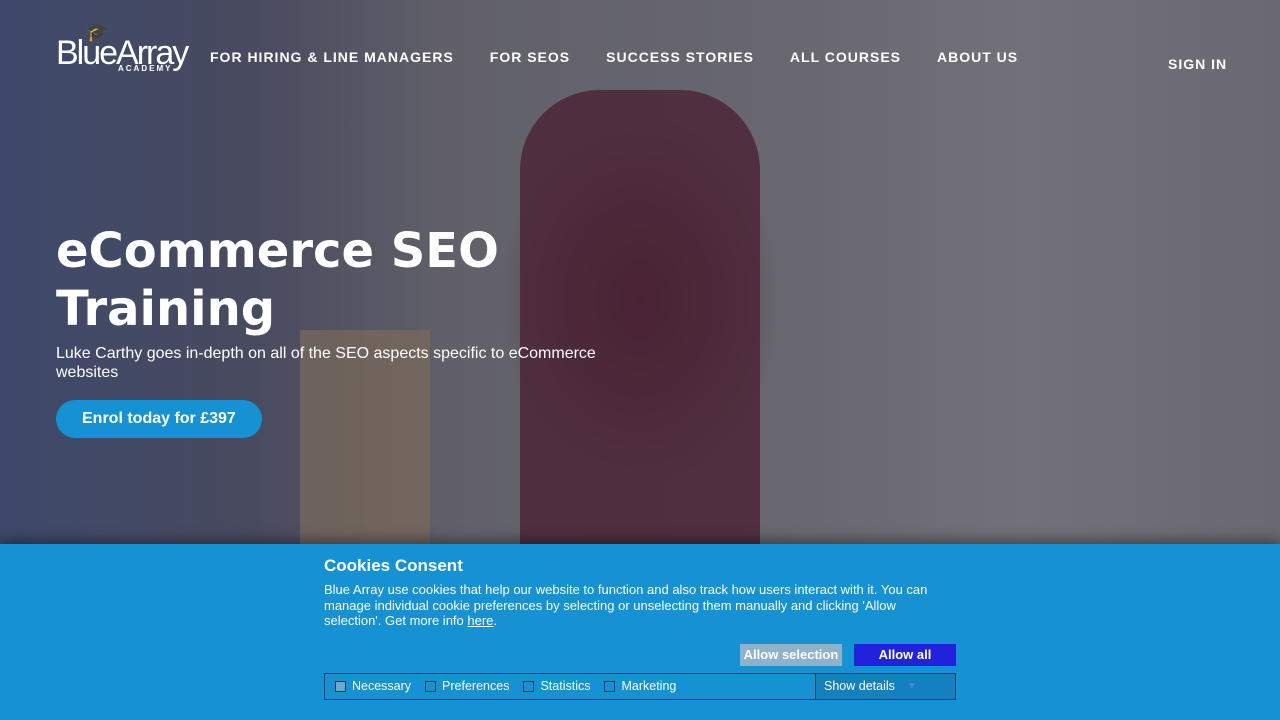 This screenshot has width=1280, height=720. I want to click on option-label: Statistics, so click(565, 686).